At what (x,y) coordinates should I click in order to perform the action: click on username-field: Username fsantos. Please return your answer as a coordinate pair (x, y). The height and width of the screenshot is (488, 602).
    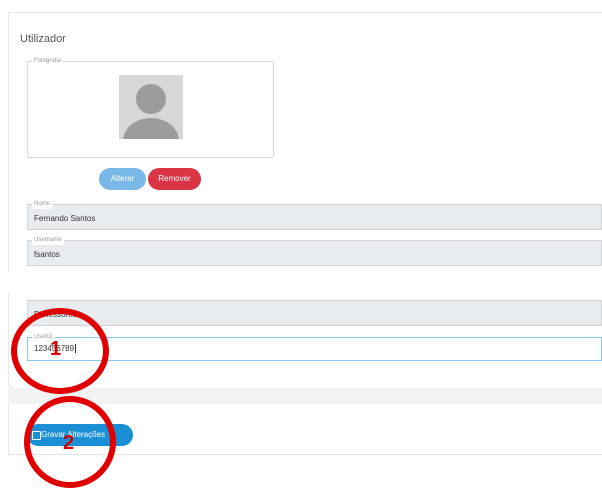
    Looking at the image, I should click on (314, 250).